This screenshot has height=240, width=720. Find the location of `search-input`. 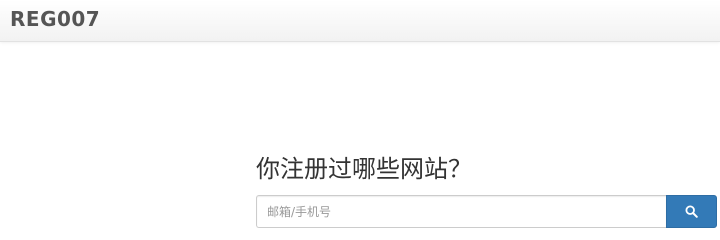

search-input is located at coordinates (461, 211).